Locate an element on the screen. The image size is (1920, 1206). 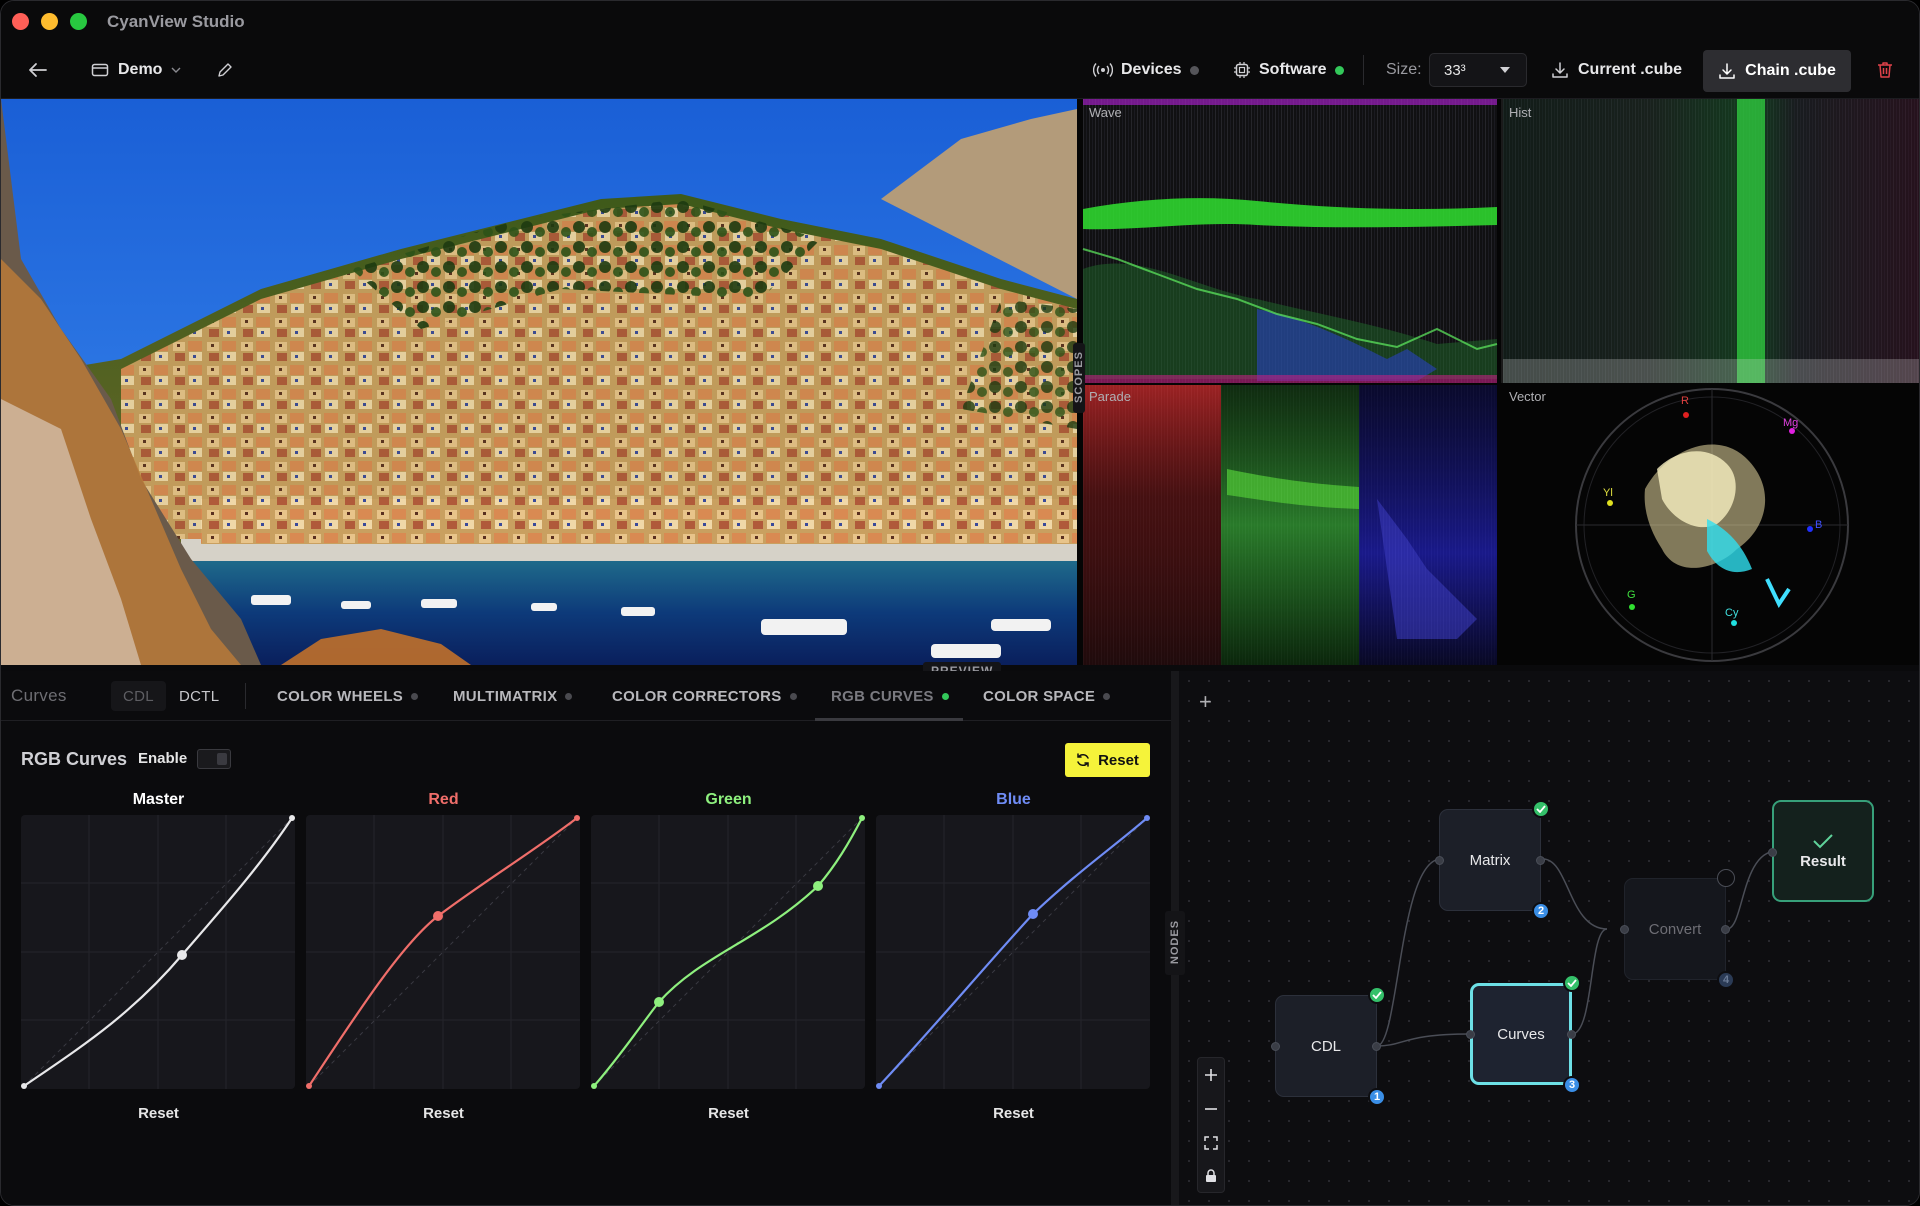
scopes-tab-label: SCOPES is located at coordinates (1079, 377).